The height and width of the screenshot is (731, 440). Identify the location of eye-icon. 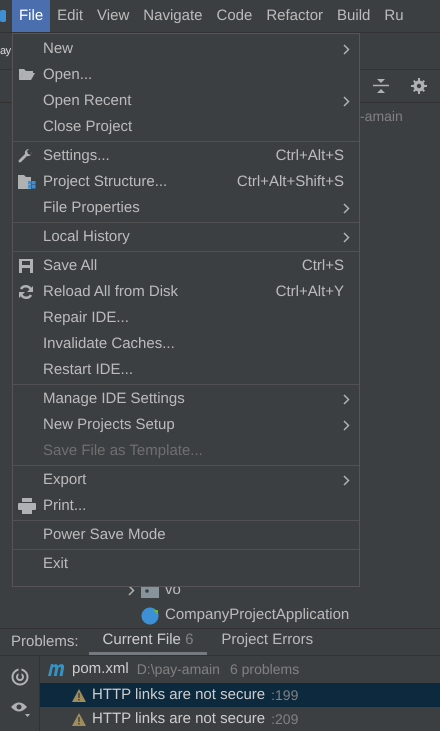
(20, 709).